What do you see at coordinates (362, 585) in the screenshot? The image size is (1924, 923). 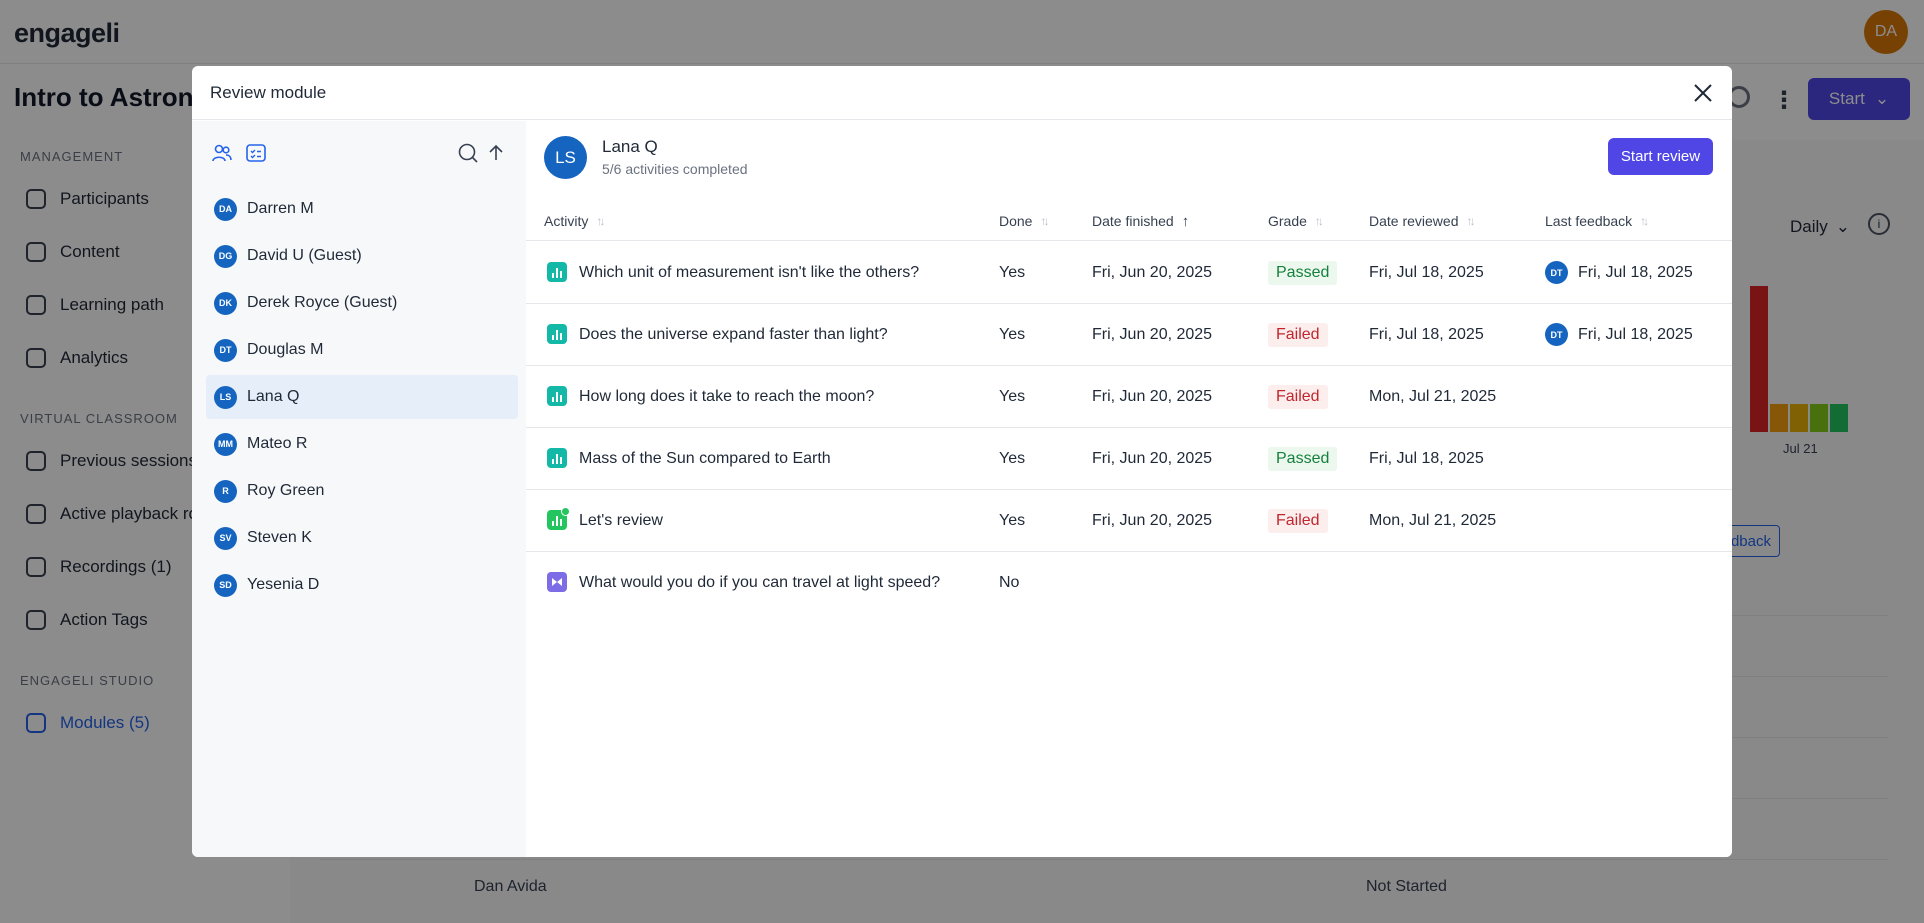 I see `participant-item: SD Yesenia D` at bounding box center [362, 585].